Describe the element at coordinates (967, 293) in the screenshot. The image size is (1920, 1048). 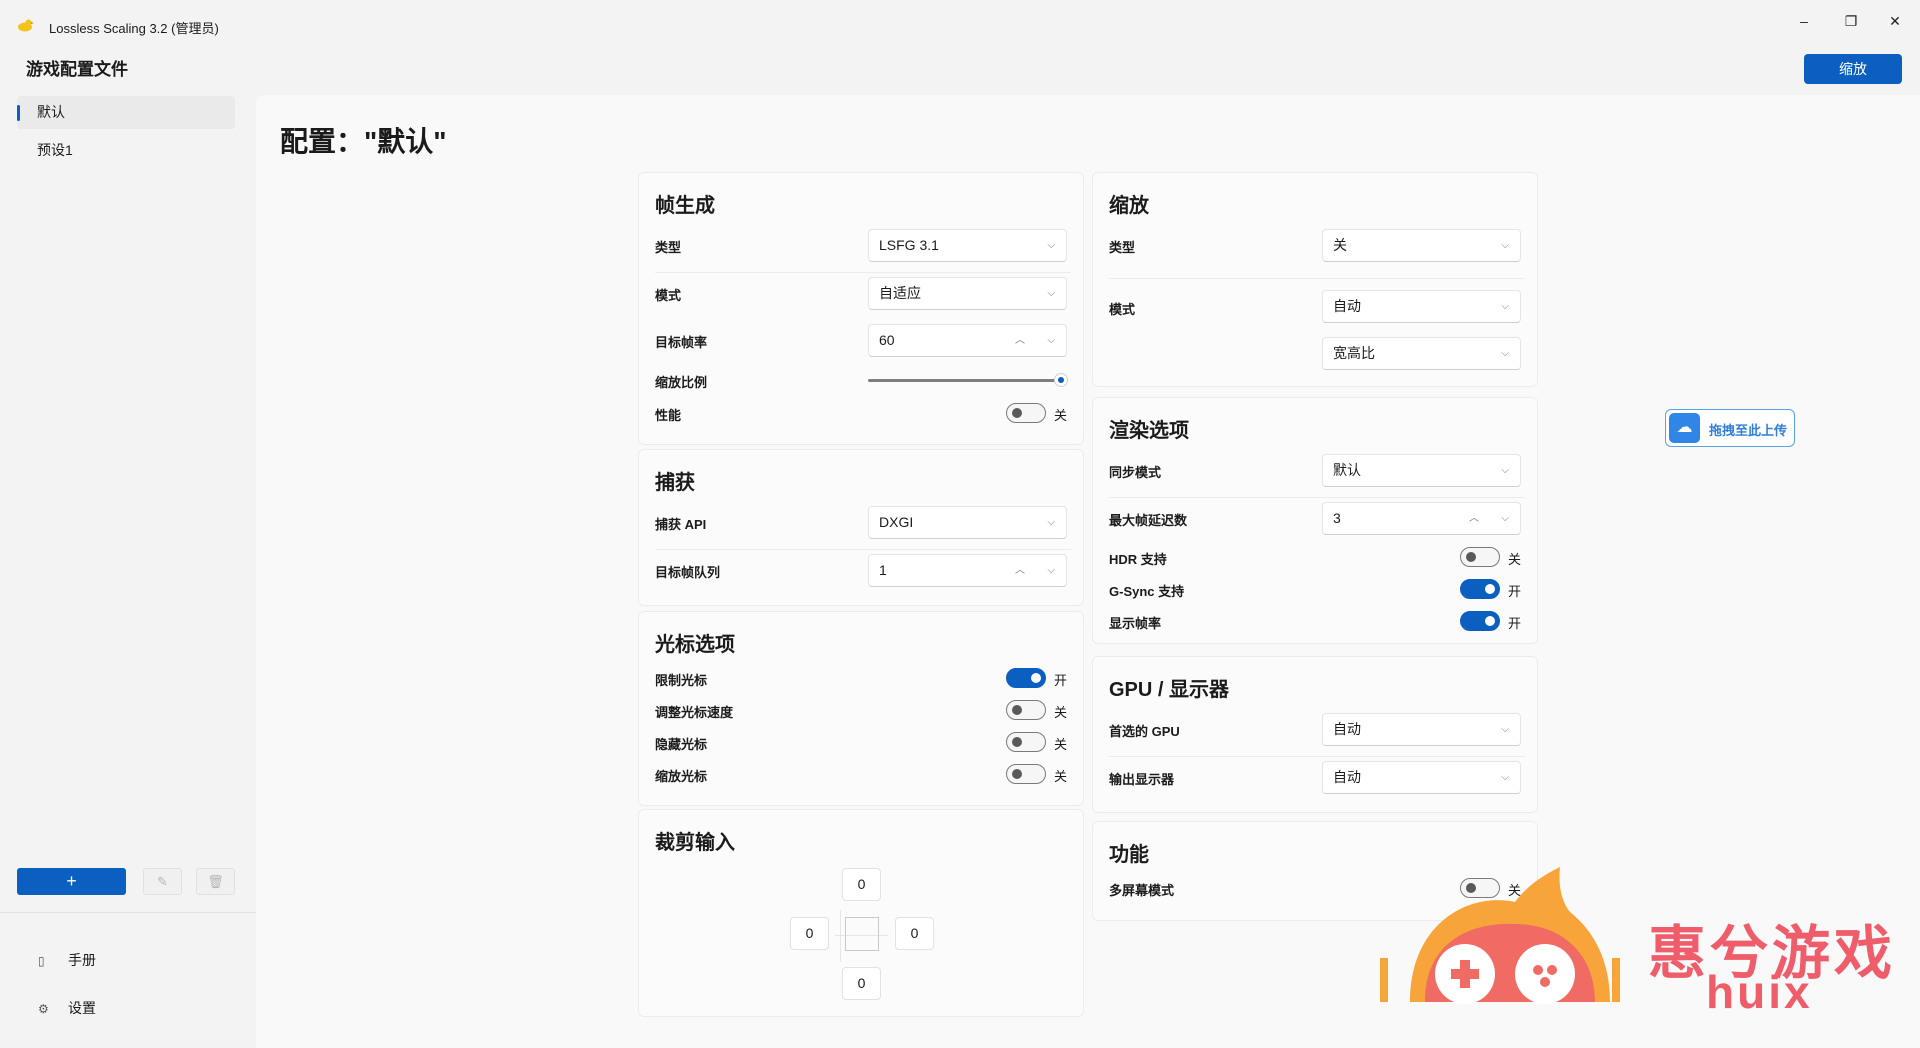
I see `fg-mode-dropdown: 自适应 ⌵` at that location.